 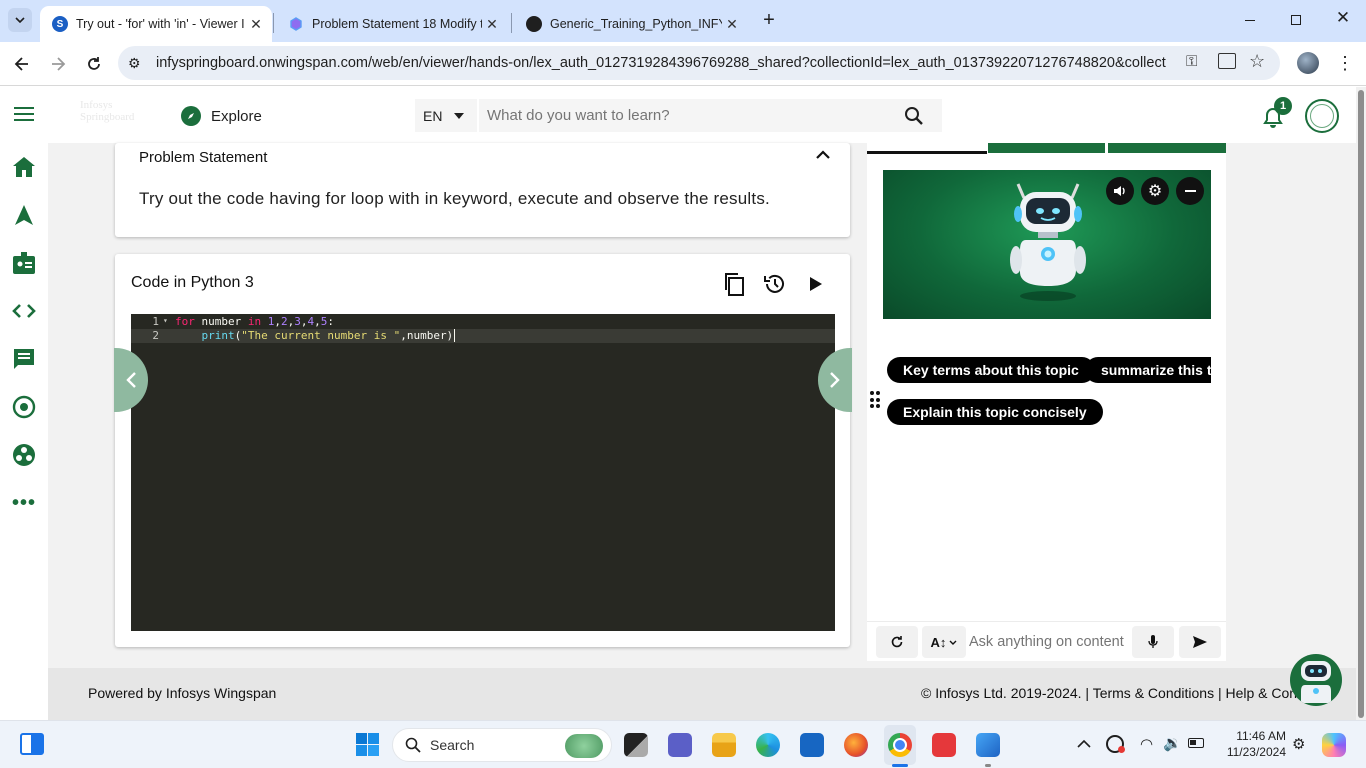 I want to click on notification-count-badge: 1, so click(x=1283, y=106).